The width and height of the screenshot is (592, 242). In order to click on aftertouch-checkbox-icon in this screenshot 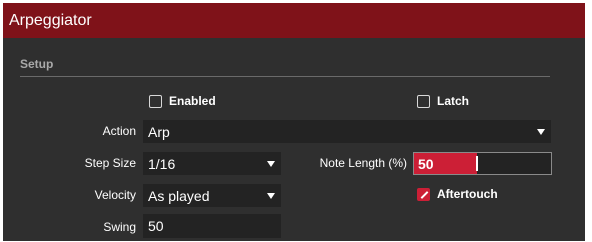, I will do `click(423, 194)`.